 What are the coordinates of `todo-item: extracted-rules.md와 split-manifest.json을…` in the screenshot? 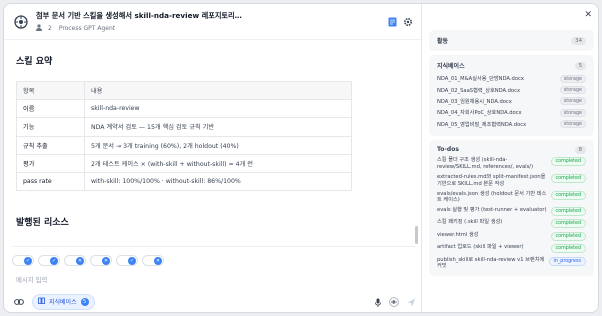 It's located at (511, 180).